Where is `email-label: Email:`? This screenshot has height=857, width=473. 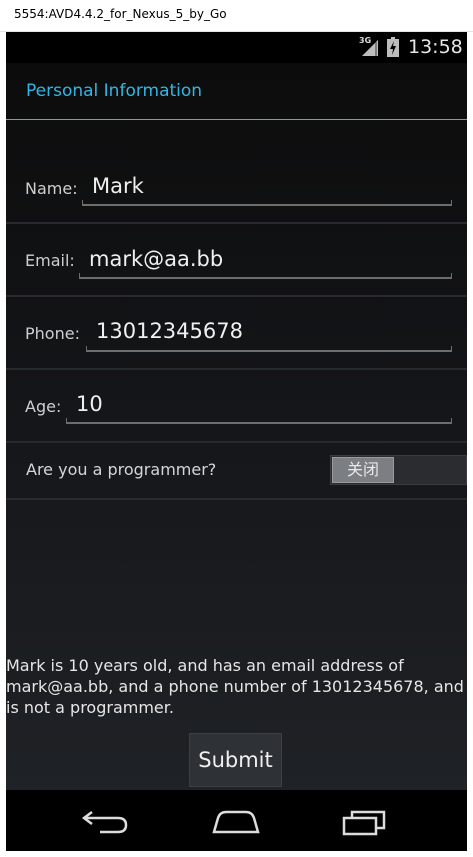
email-label: Email: is located at coordinates (50, 260).